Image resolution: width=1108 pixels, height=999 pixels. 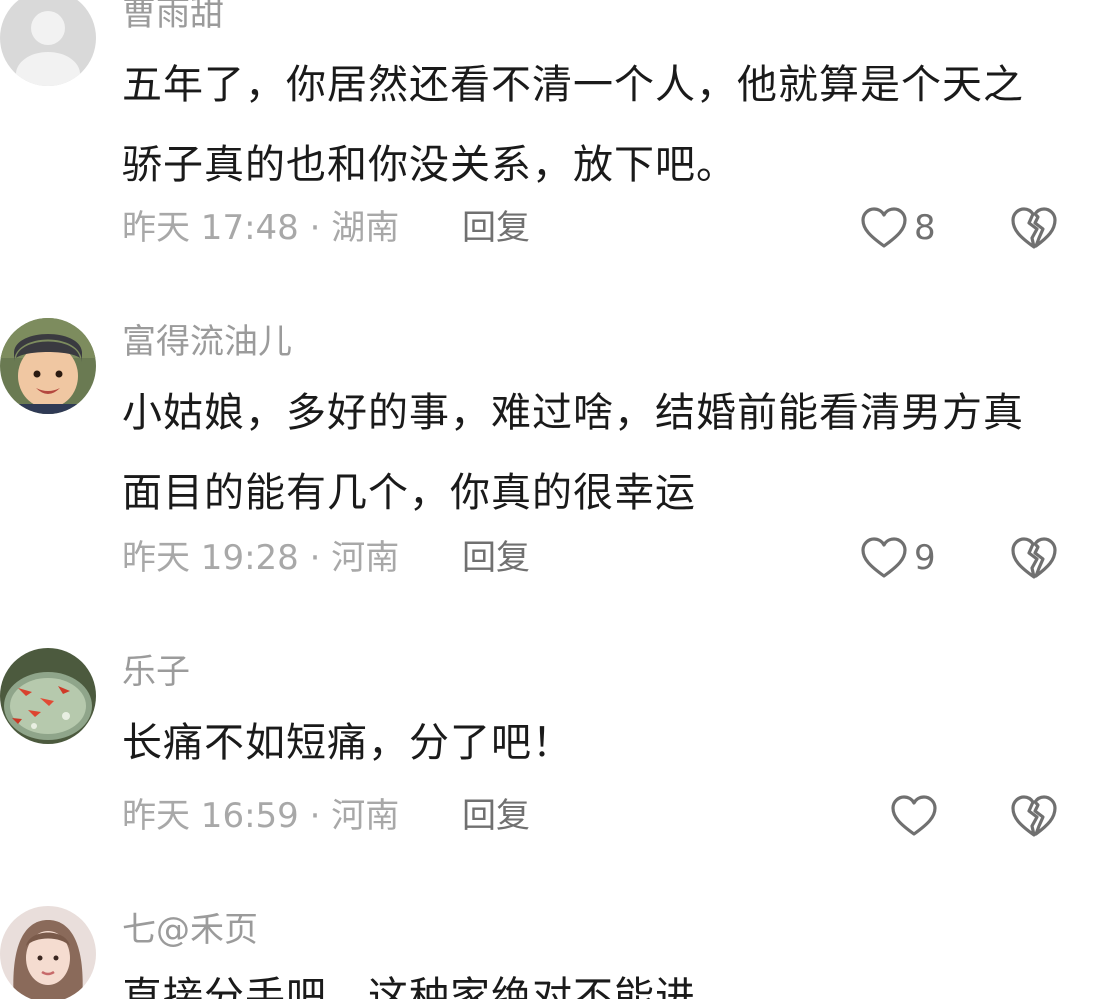 I want to click on comment-username: 乐子, so click(x=156, y=672).